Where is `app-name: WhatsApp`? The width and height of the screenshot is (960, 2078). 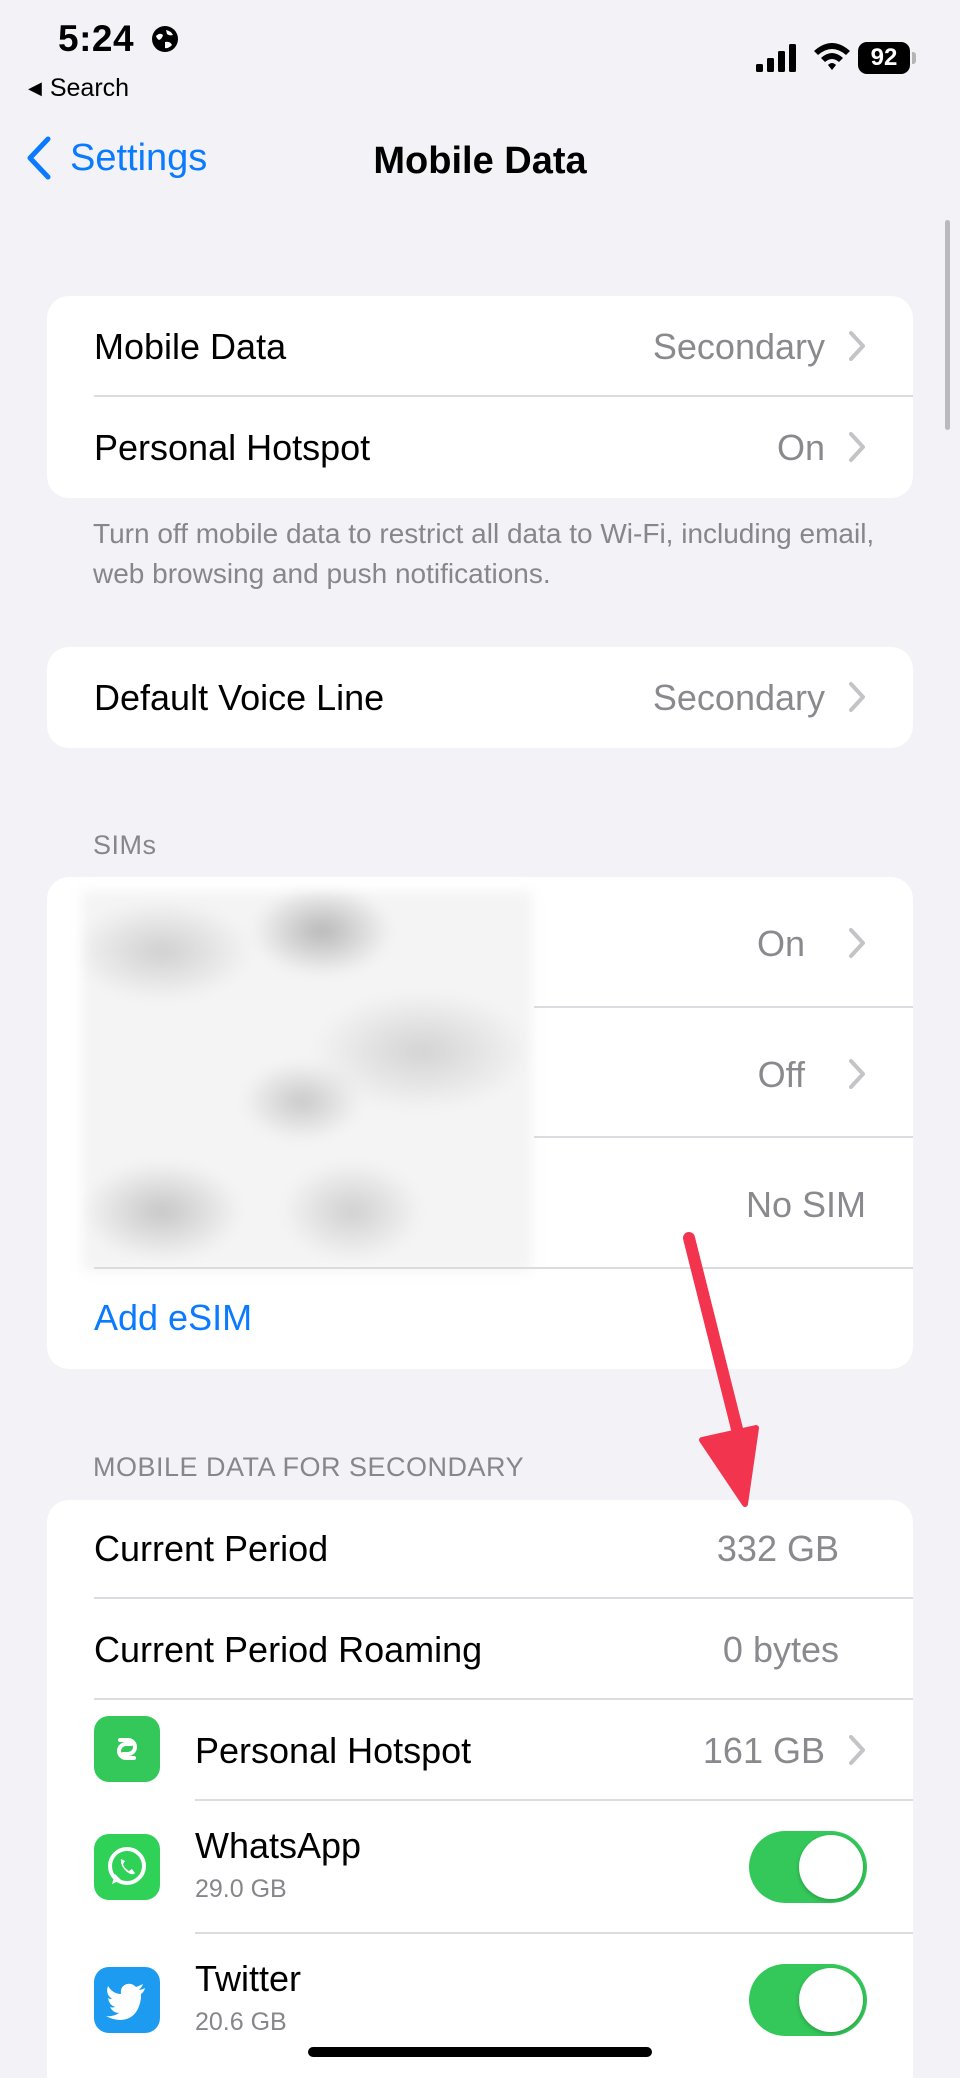
app-name: WhatsApp is located at coordinates (278, 1845).